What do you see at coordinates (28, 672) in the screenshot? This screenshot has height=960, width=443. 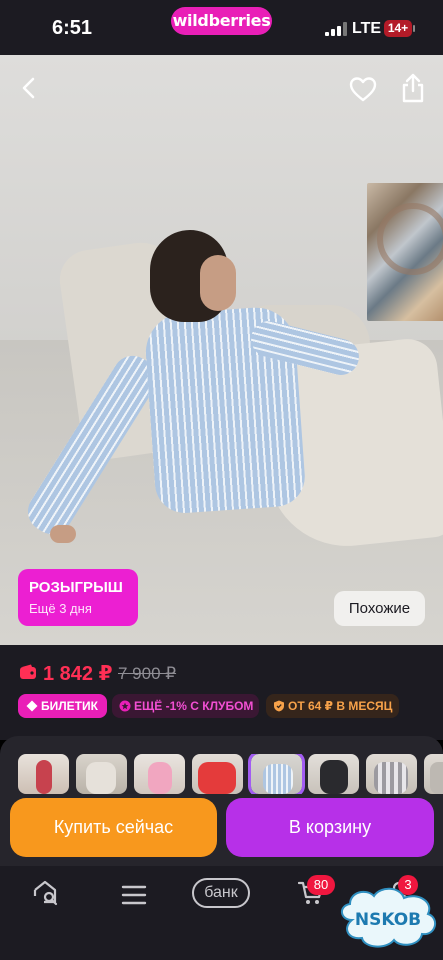 I see `wallet-icon` at bounding box center [28, 672].